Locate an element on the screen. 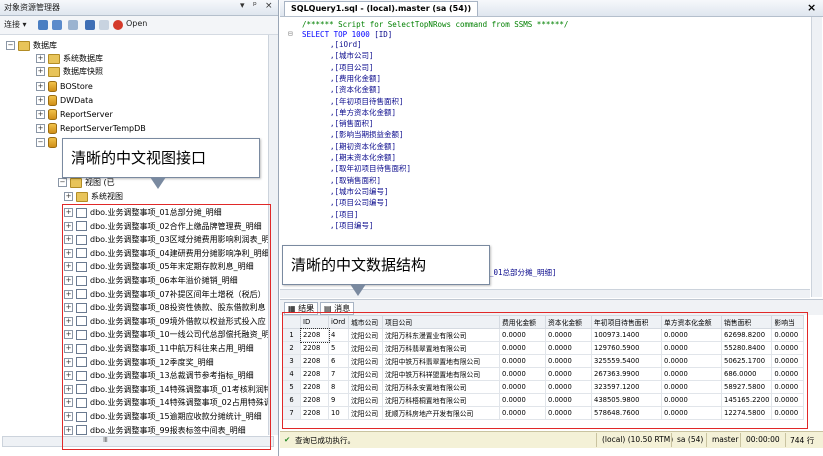 Image resolution: width=823 pixels, height=456 pixels. query-tab: SQLQuery1.sql - (local).master (sa (54)) is located at coordinates (381, 8).